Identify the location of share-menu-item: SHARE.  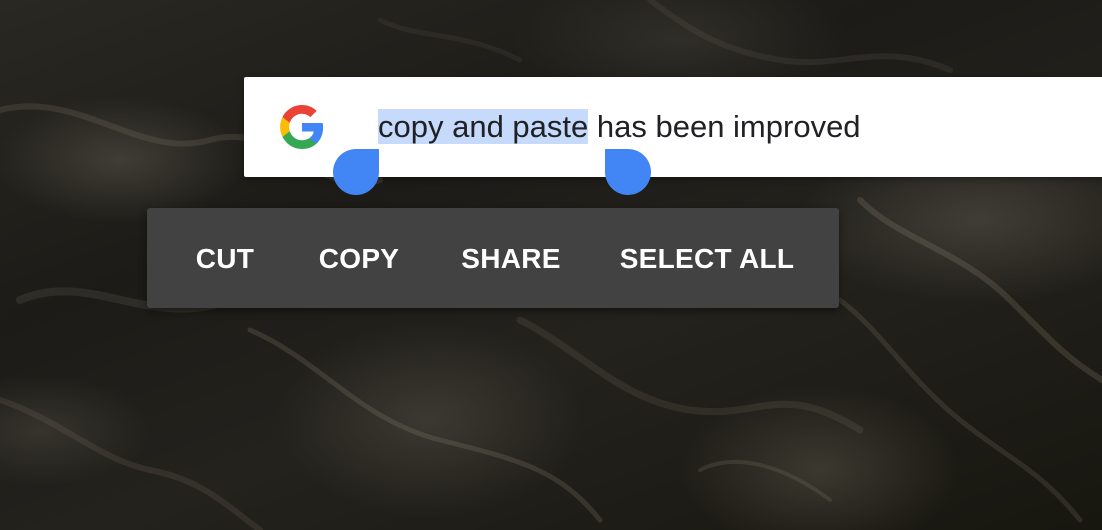
(511, 258).